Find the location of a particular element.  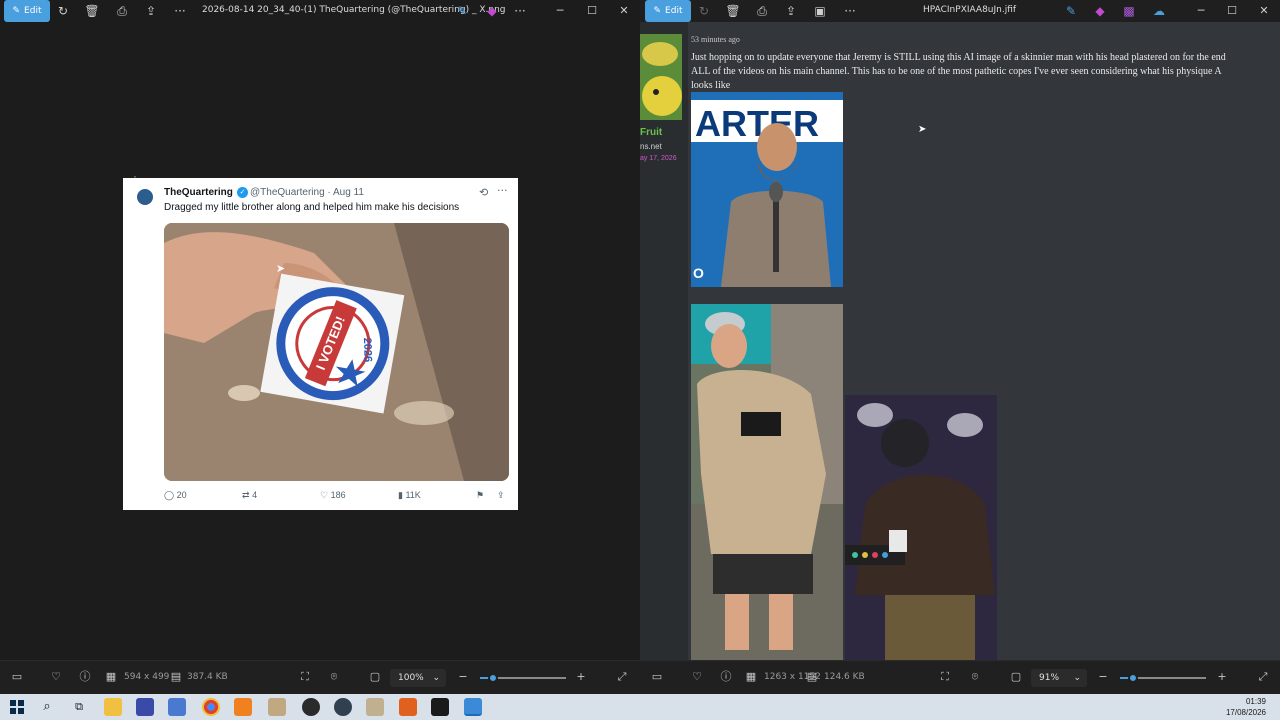

system-clock: 01:39 17/08/2026 is located at coordinates (1246, 707).